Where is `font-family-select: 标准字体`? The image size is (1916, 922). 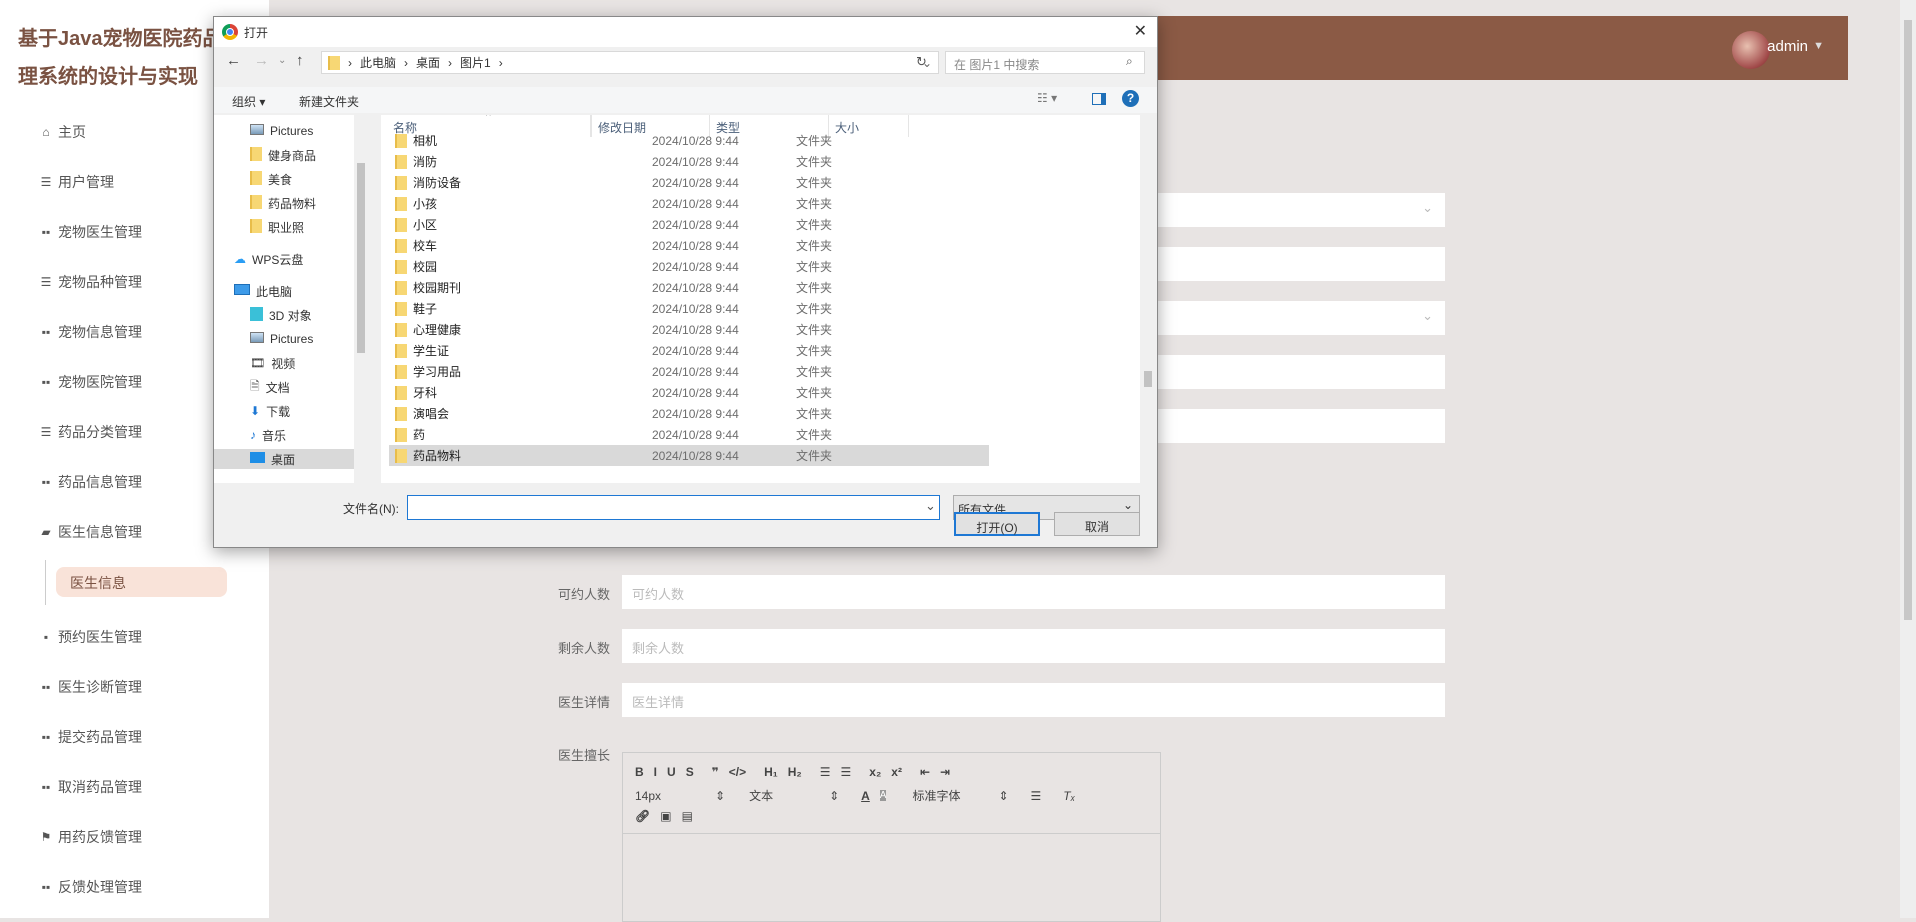 font-family-select: 标准字体 is located at coordinates (950, 795).